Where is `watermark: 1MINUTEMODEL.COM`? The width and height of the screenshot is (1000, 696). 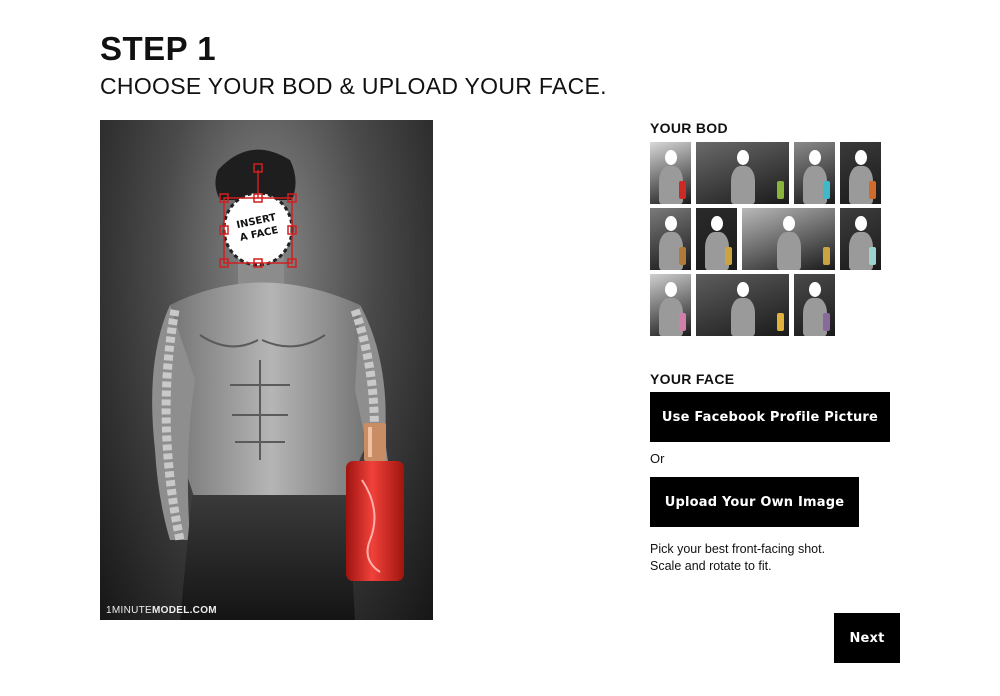 watermark: 1MINUTEMODEL.COM is located at coordinates (161, 610).